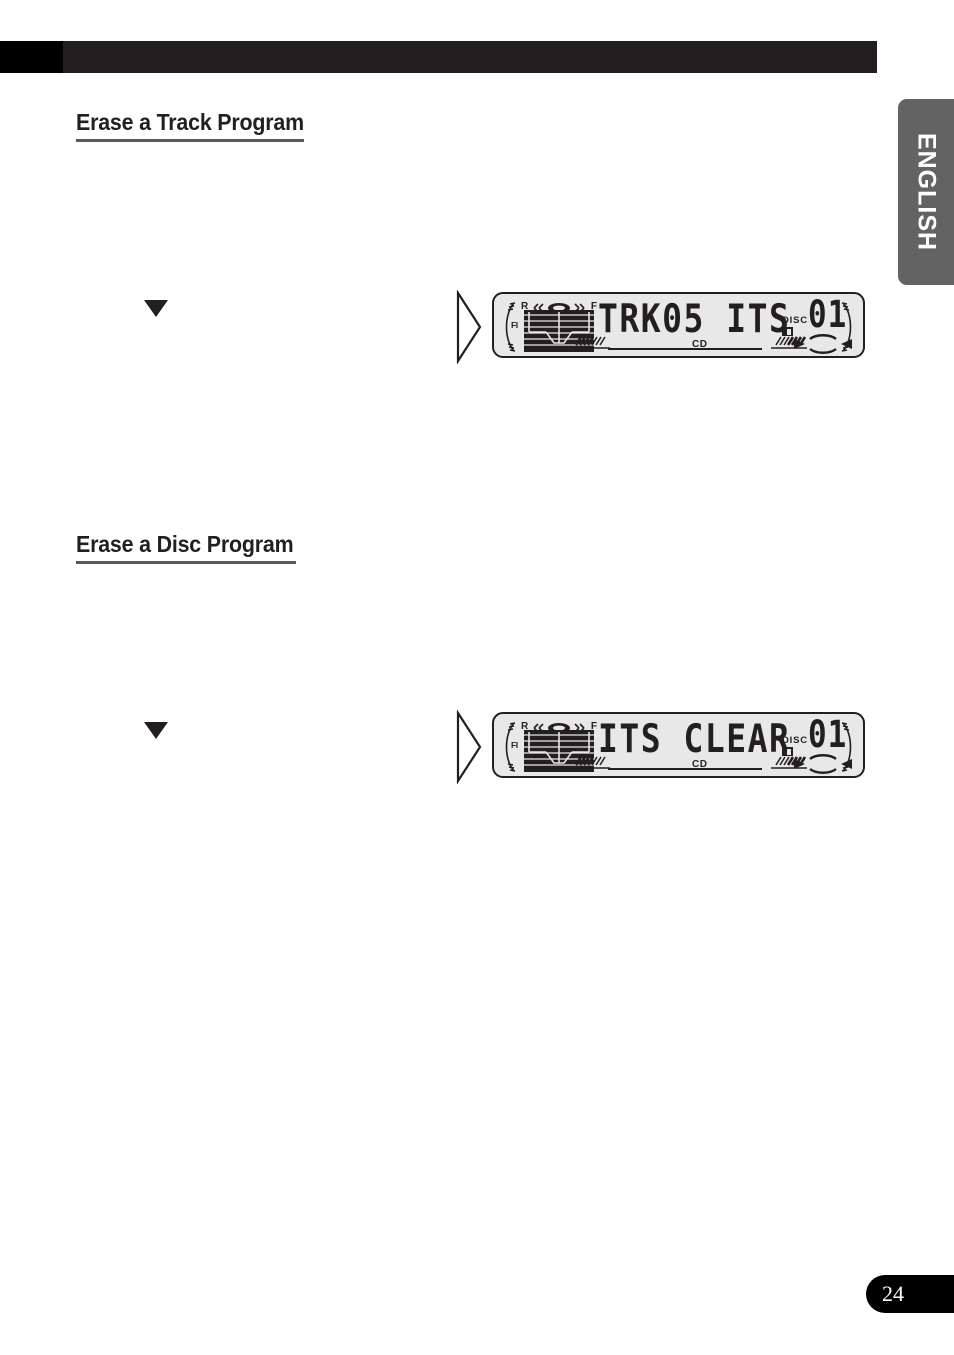  Describe the element at coordinates (893, 1293) in the screenshot. I see `page-number: 24` at that location.